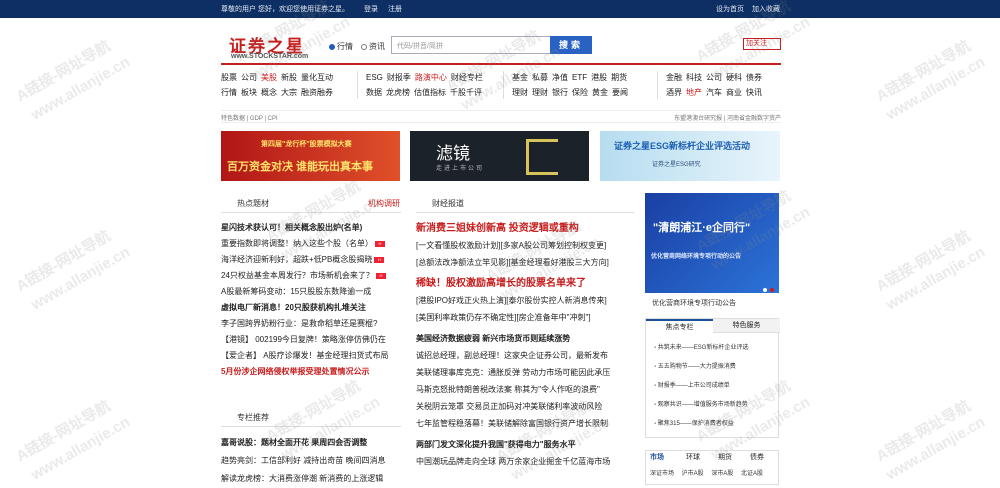 This screenshot has height=488, width=1000. What do you see at coordinates (520, 77) in the screenshot?
I see `nav-item: 基金` at bounding box center [520, 77].